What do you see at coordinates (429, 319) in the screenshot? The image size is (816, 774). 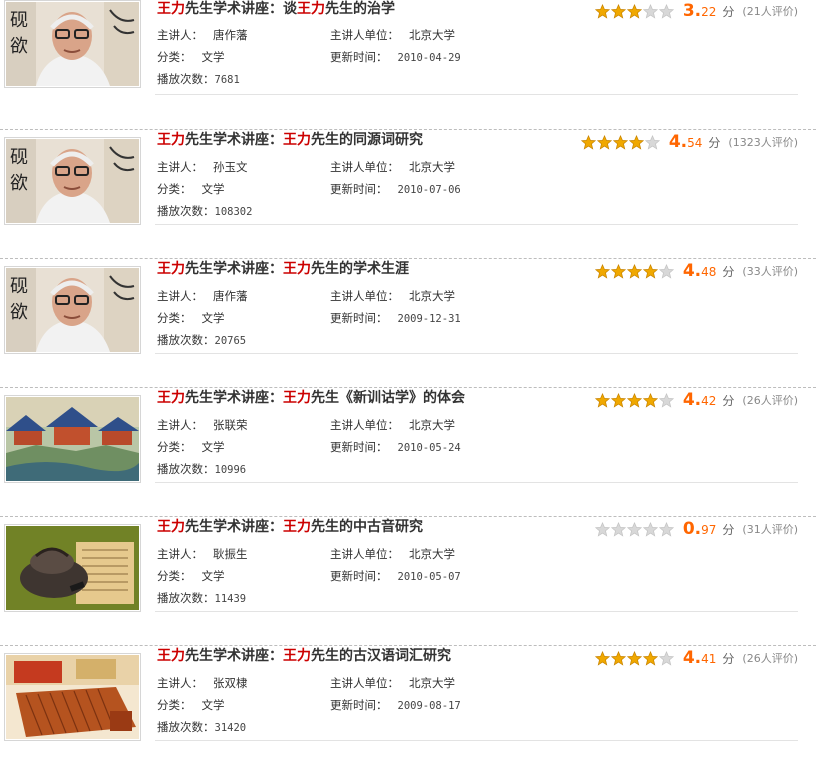 I see `updated-value: 2009-12-31` at bounding box center [429, 319].